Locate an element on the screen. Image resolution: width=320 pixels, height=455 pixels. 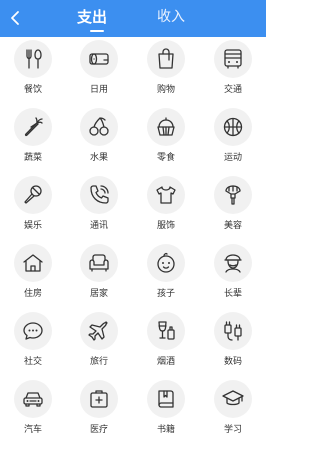
tshirt-icon is located at coordinates (166, 195).